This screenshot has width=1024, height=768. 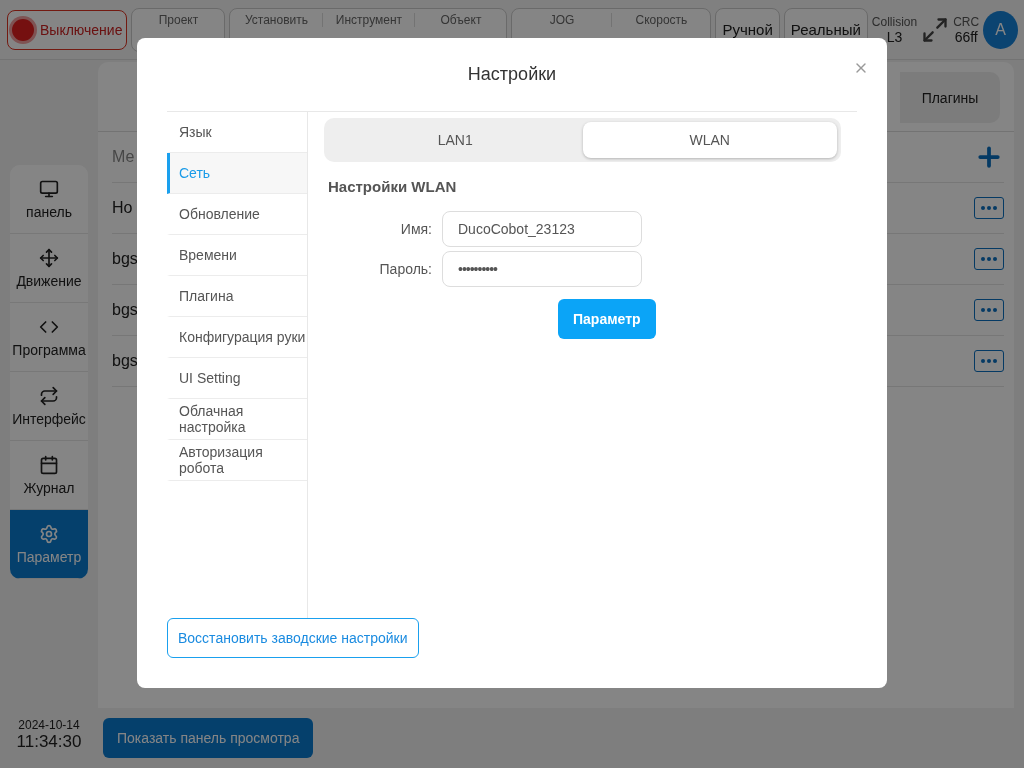 What do you see at coordinates (123, 157) in the screenshot?
I see `column-header: Ме` at bounding box center [123, 157].